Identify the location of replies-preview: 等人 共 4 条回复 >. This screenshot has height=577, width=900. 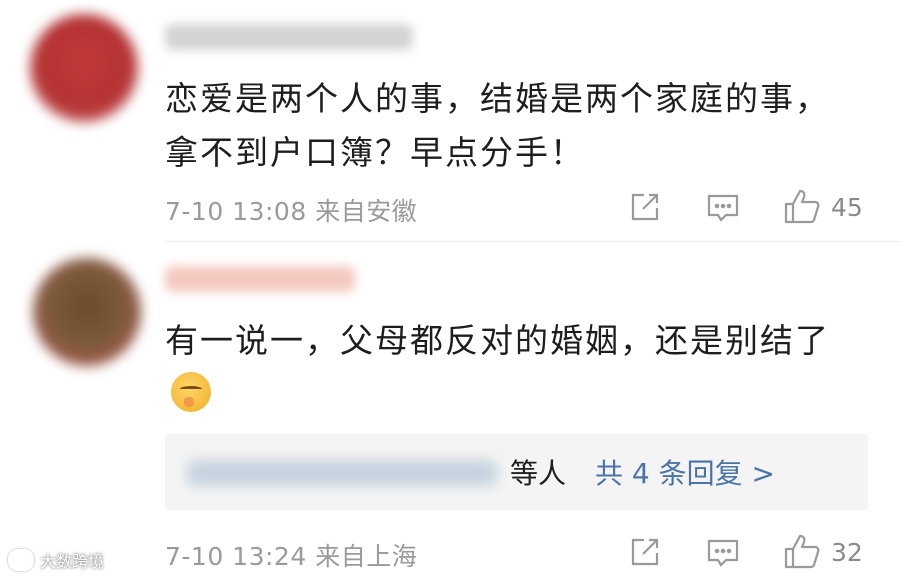
(516, 472).